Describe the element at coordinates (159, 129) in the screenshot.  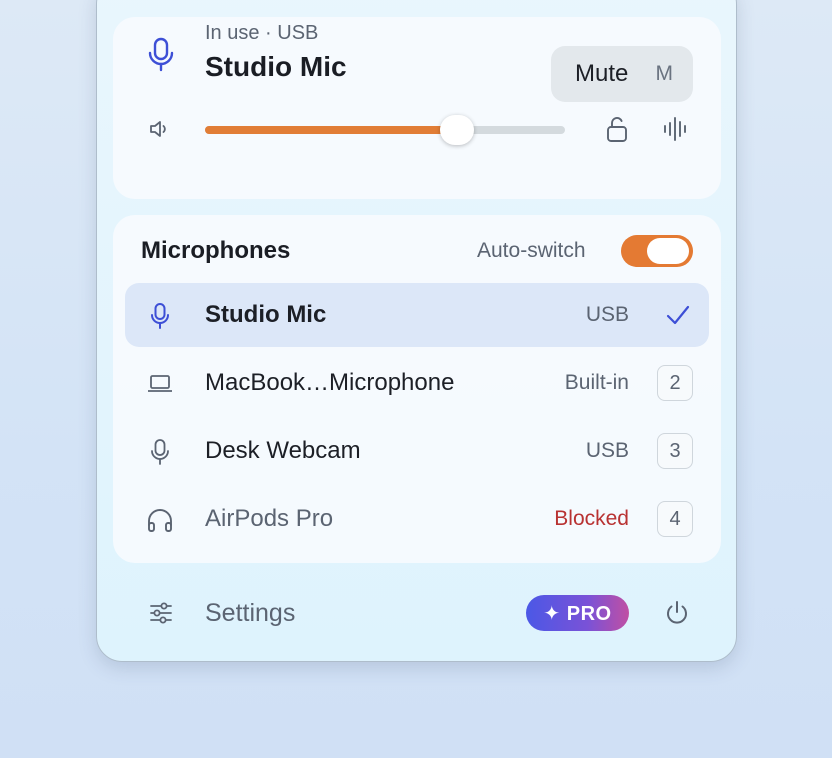
I see `speaker-icon` at that location.